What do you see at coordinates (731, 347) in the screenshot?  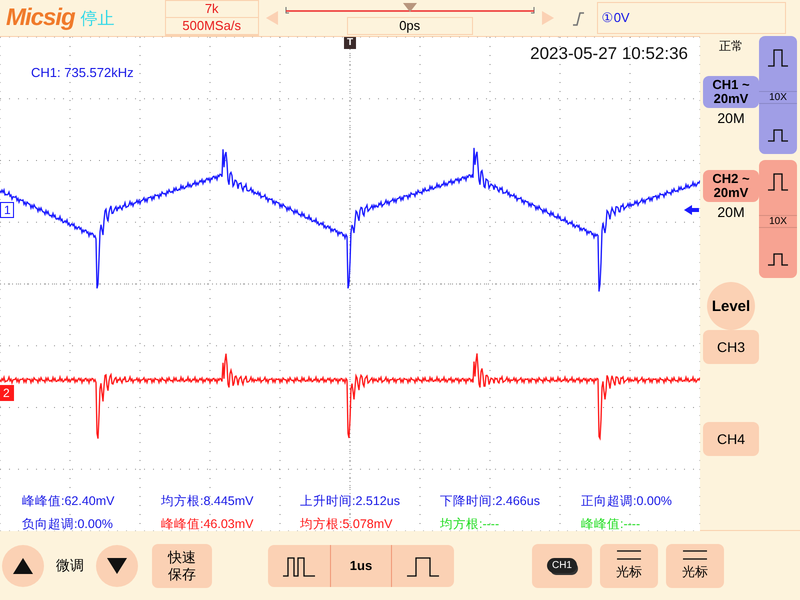 I see `channel-button: CH3` at bounding box center [731, 347].